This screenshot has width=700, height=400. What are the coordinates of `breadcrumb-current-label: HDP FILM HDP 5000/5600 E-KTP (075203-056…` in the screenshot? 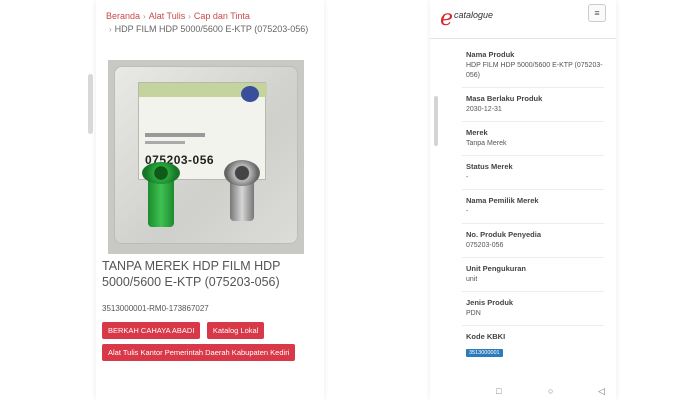 It's located at (211, 29).